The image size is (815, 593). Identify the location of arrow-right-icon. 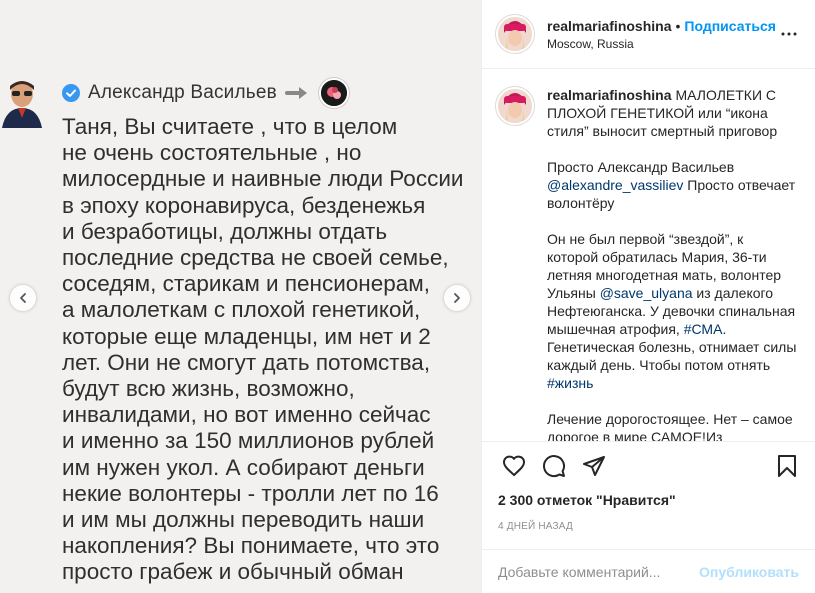
(295, 93).